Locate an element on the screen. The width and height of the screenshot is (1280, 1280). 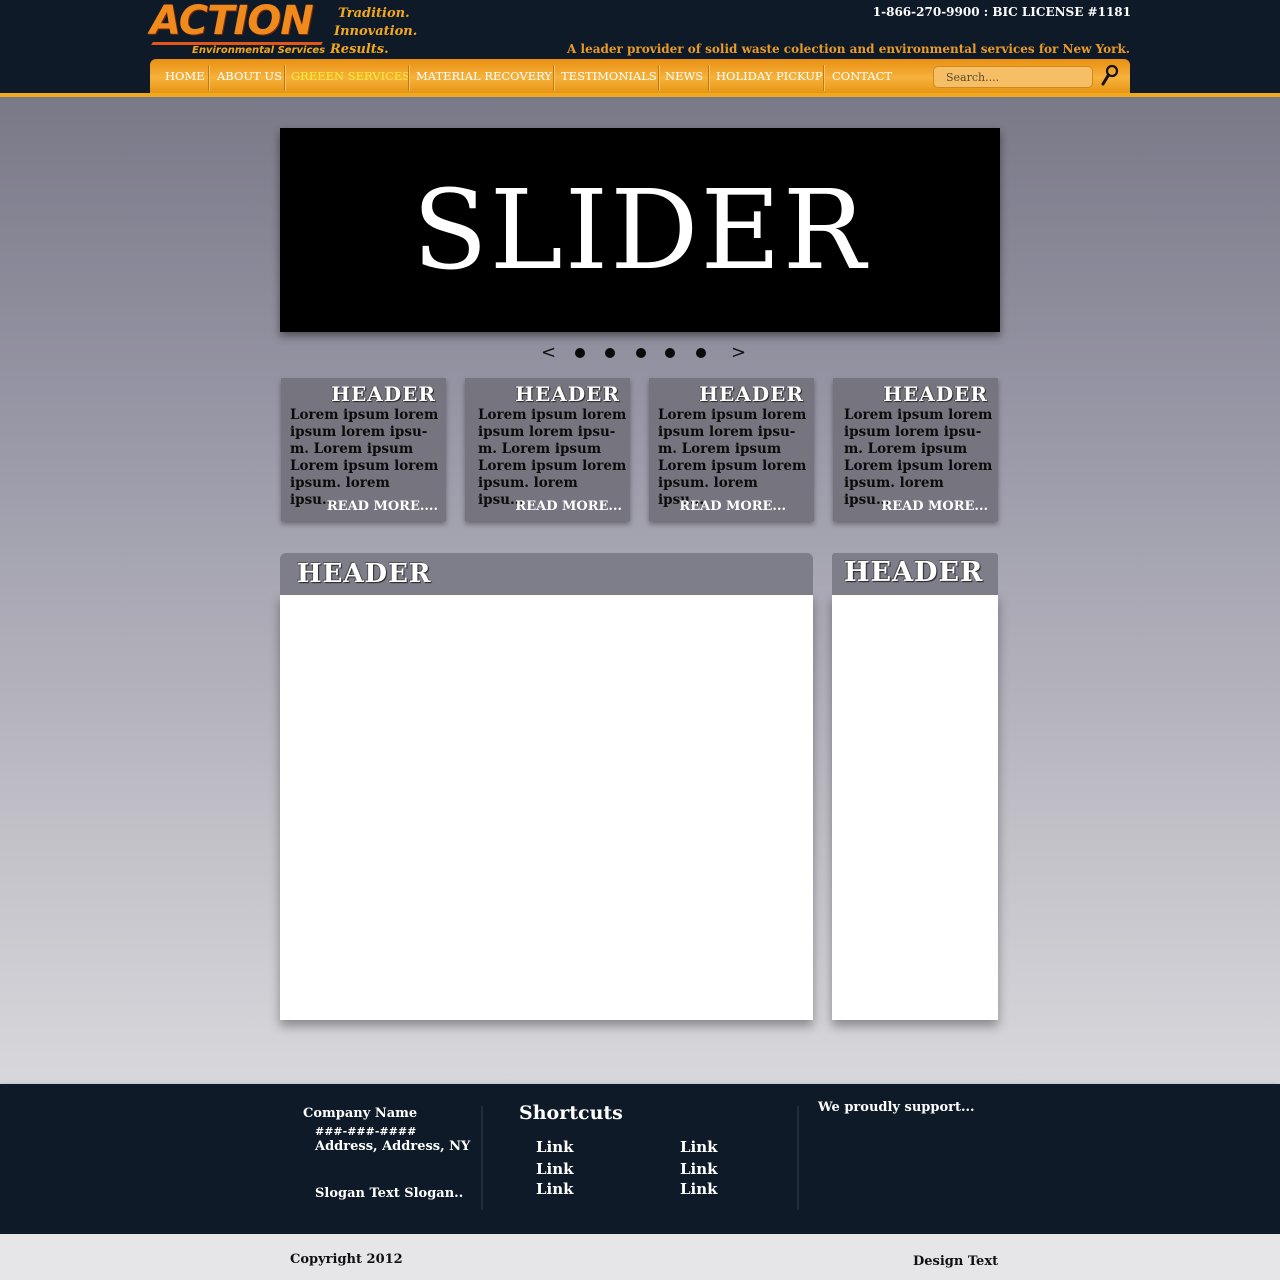
search-input is located at coordinates (1013, 77).